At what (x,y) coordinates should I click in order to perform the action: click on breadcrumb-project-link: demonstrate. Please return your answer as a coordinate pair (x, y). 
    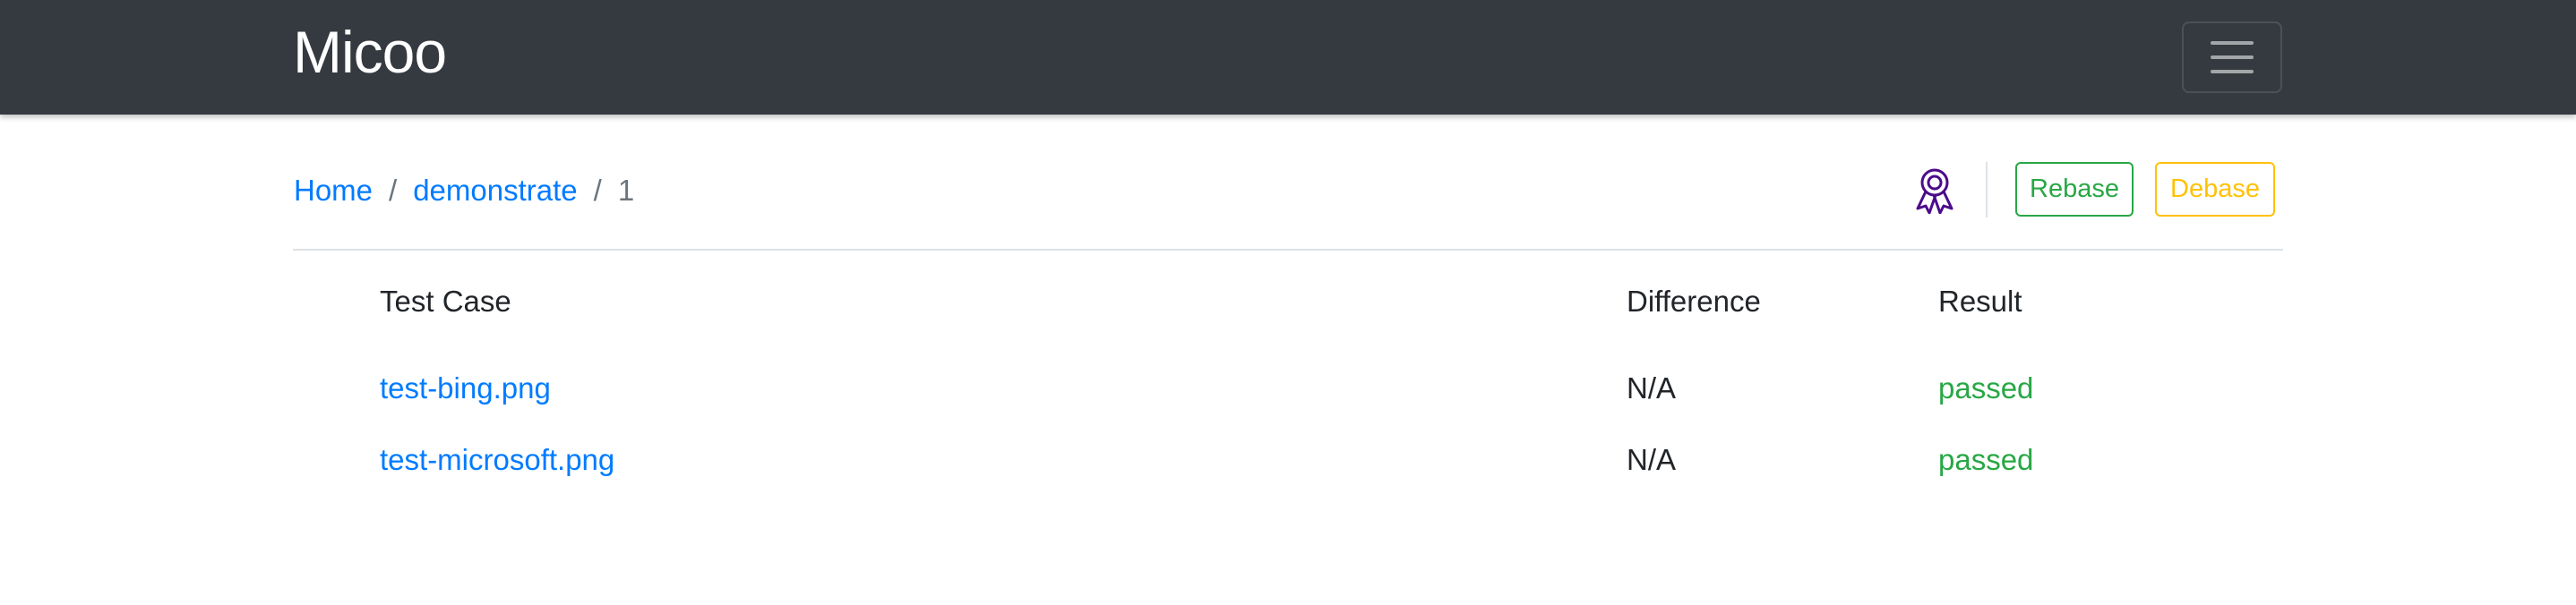
    Looking at the image, I should click on (495, 190).